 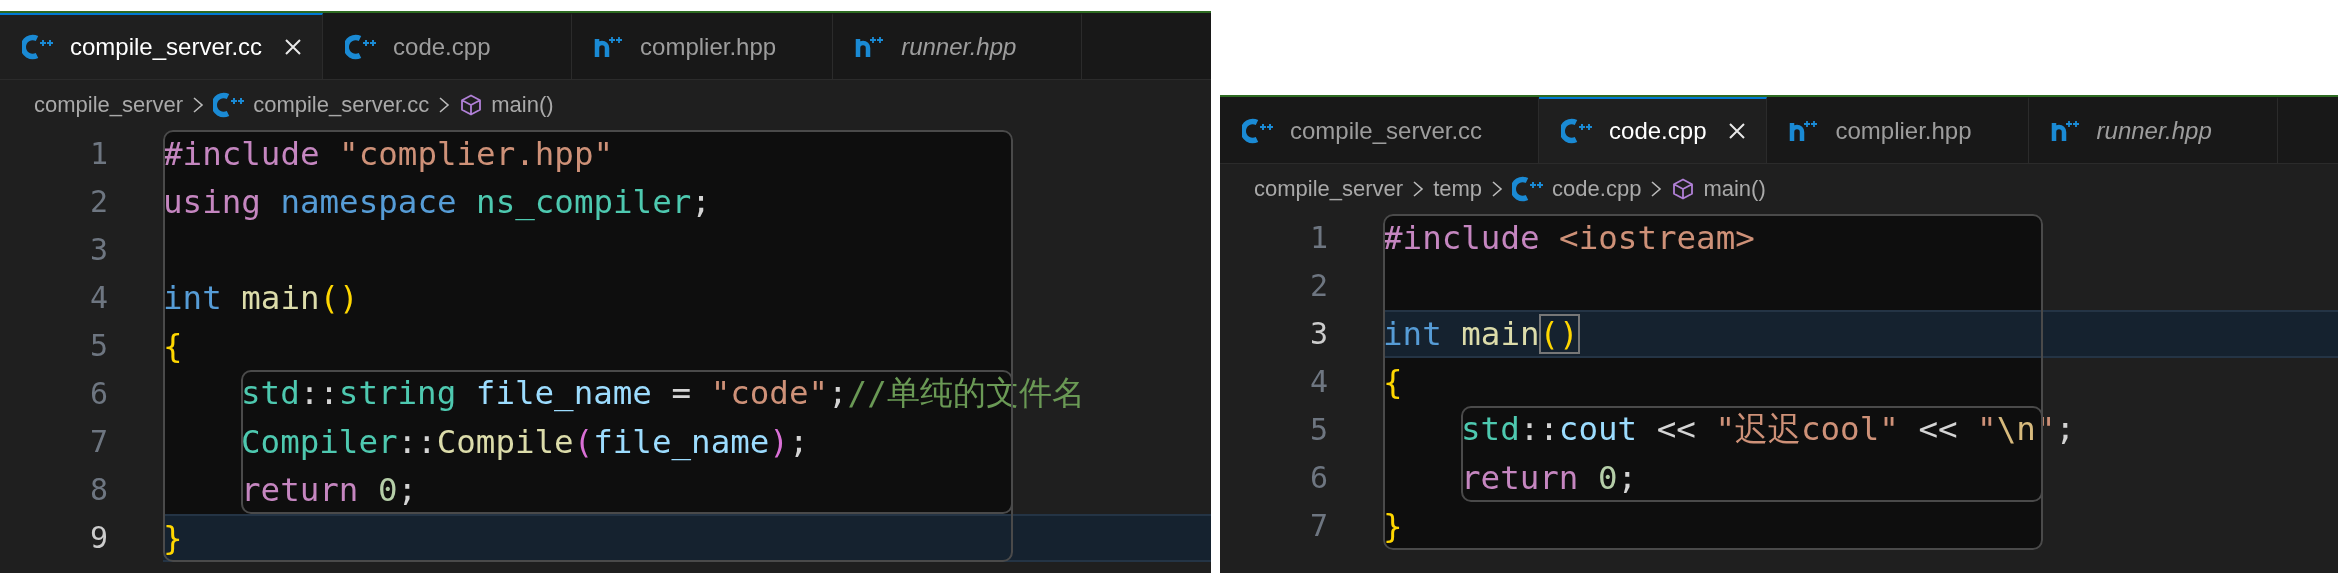 I want to click on code-line: std::string file_name = "code";//单纯的文件名, so click(x=663, y=393).